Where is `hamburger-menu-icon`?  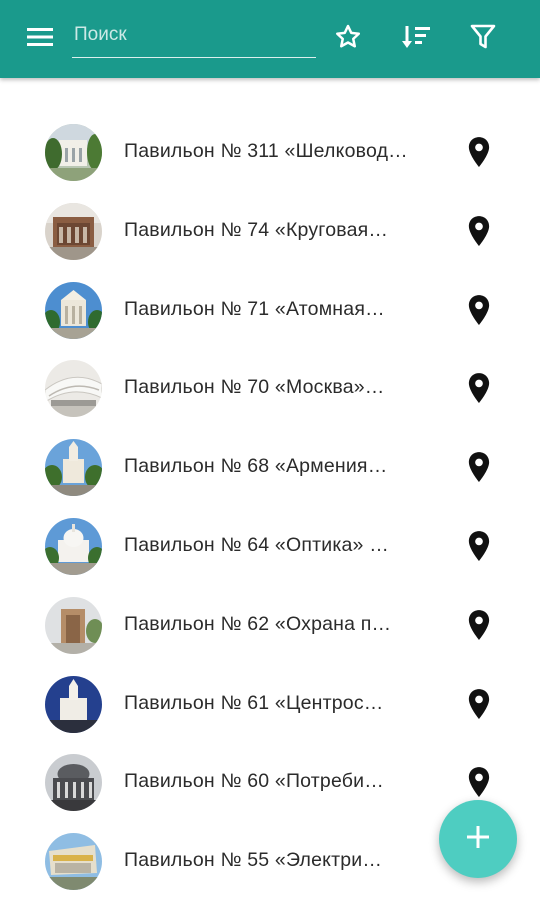
hamburger-menu-icon is located at coordinates (40, 39).